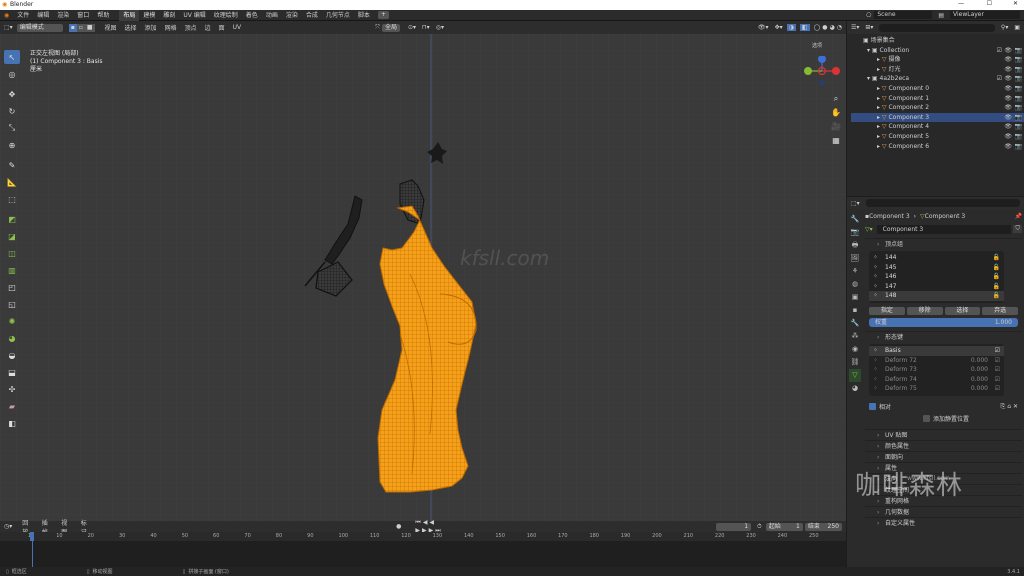  What do you see at coordinates (855, 27) in the screenshot?
I see `outliner-editor-icon: ☰▾` at bounding box center [855, 27].